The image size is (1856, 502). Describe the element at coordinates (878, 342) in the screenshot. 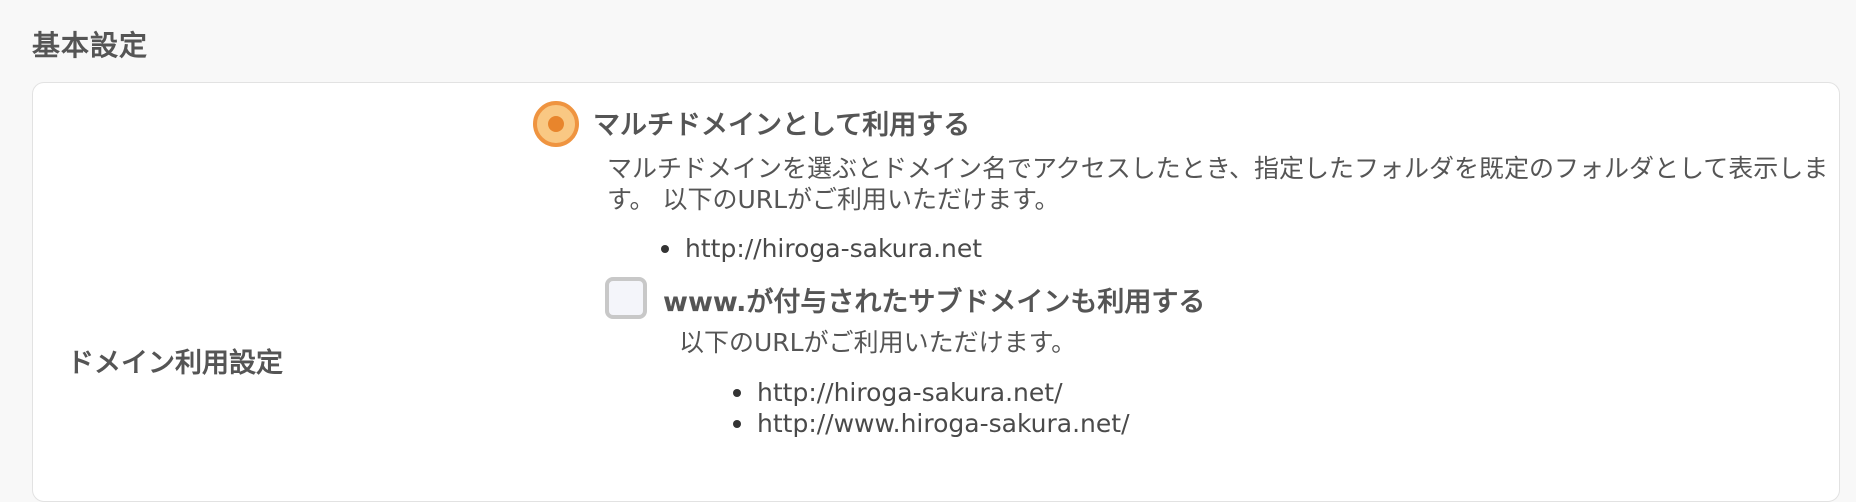

I see `www-description: 以下のURLがご利用いただけます。` at that location.